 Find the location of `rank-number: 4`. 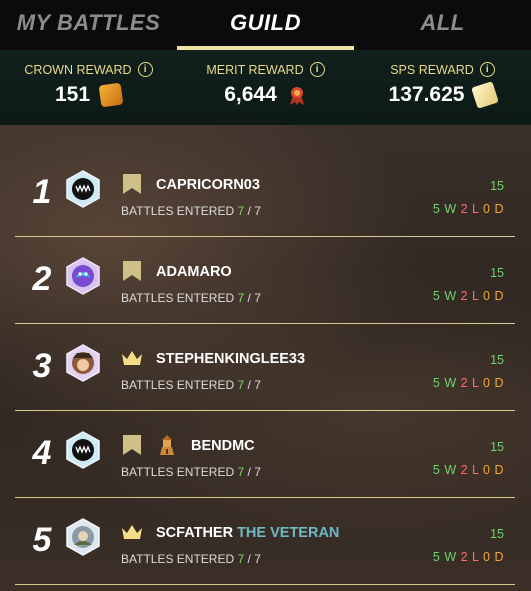

rank-number: 4 is located at coordinates (42, 453).